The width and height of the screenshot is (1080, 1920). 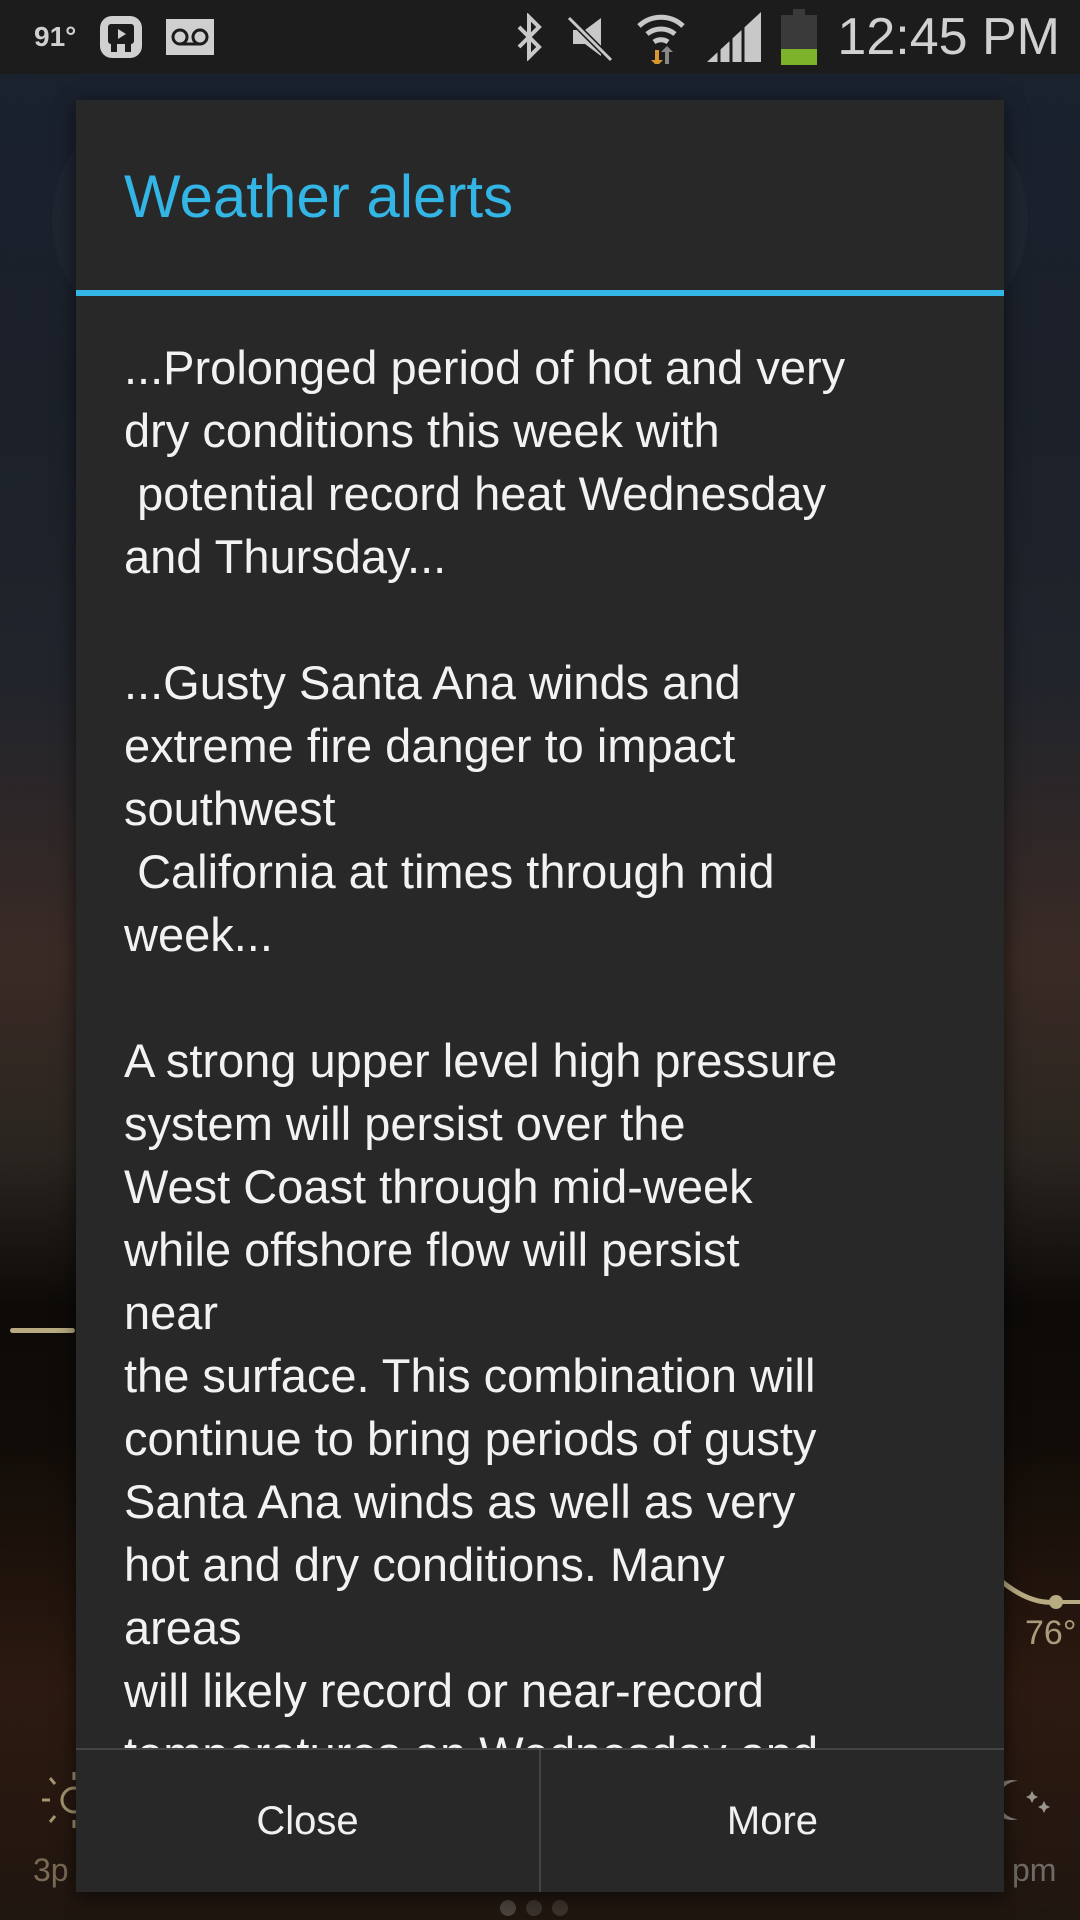 What do you see at coordinates (1034, 1870) in the screenshot?
I see `forecast-time-label: pm` at bounding box center [1034, 1870].